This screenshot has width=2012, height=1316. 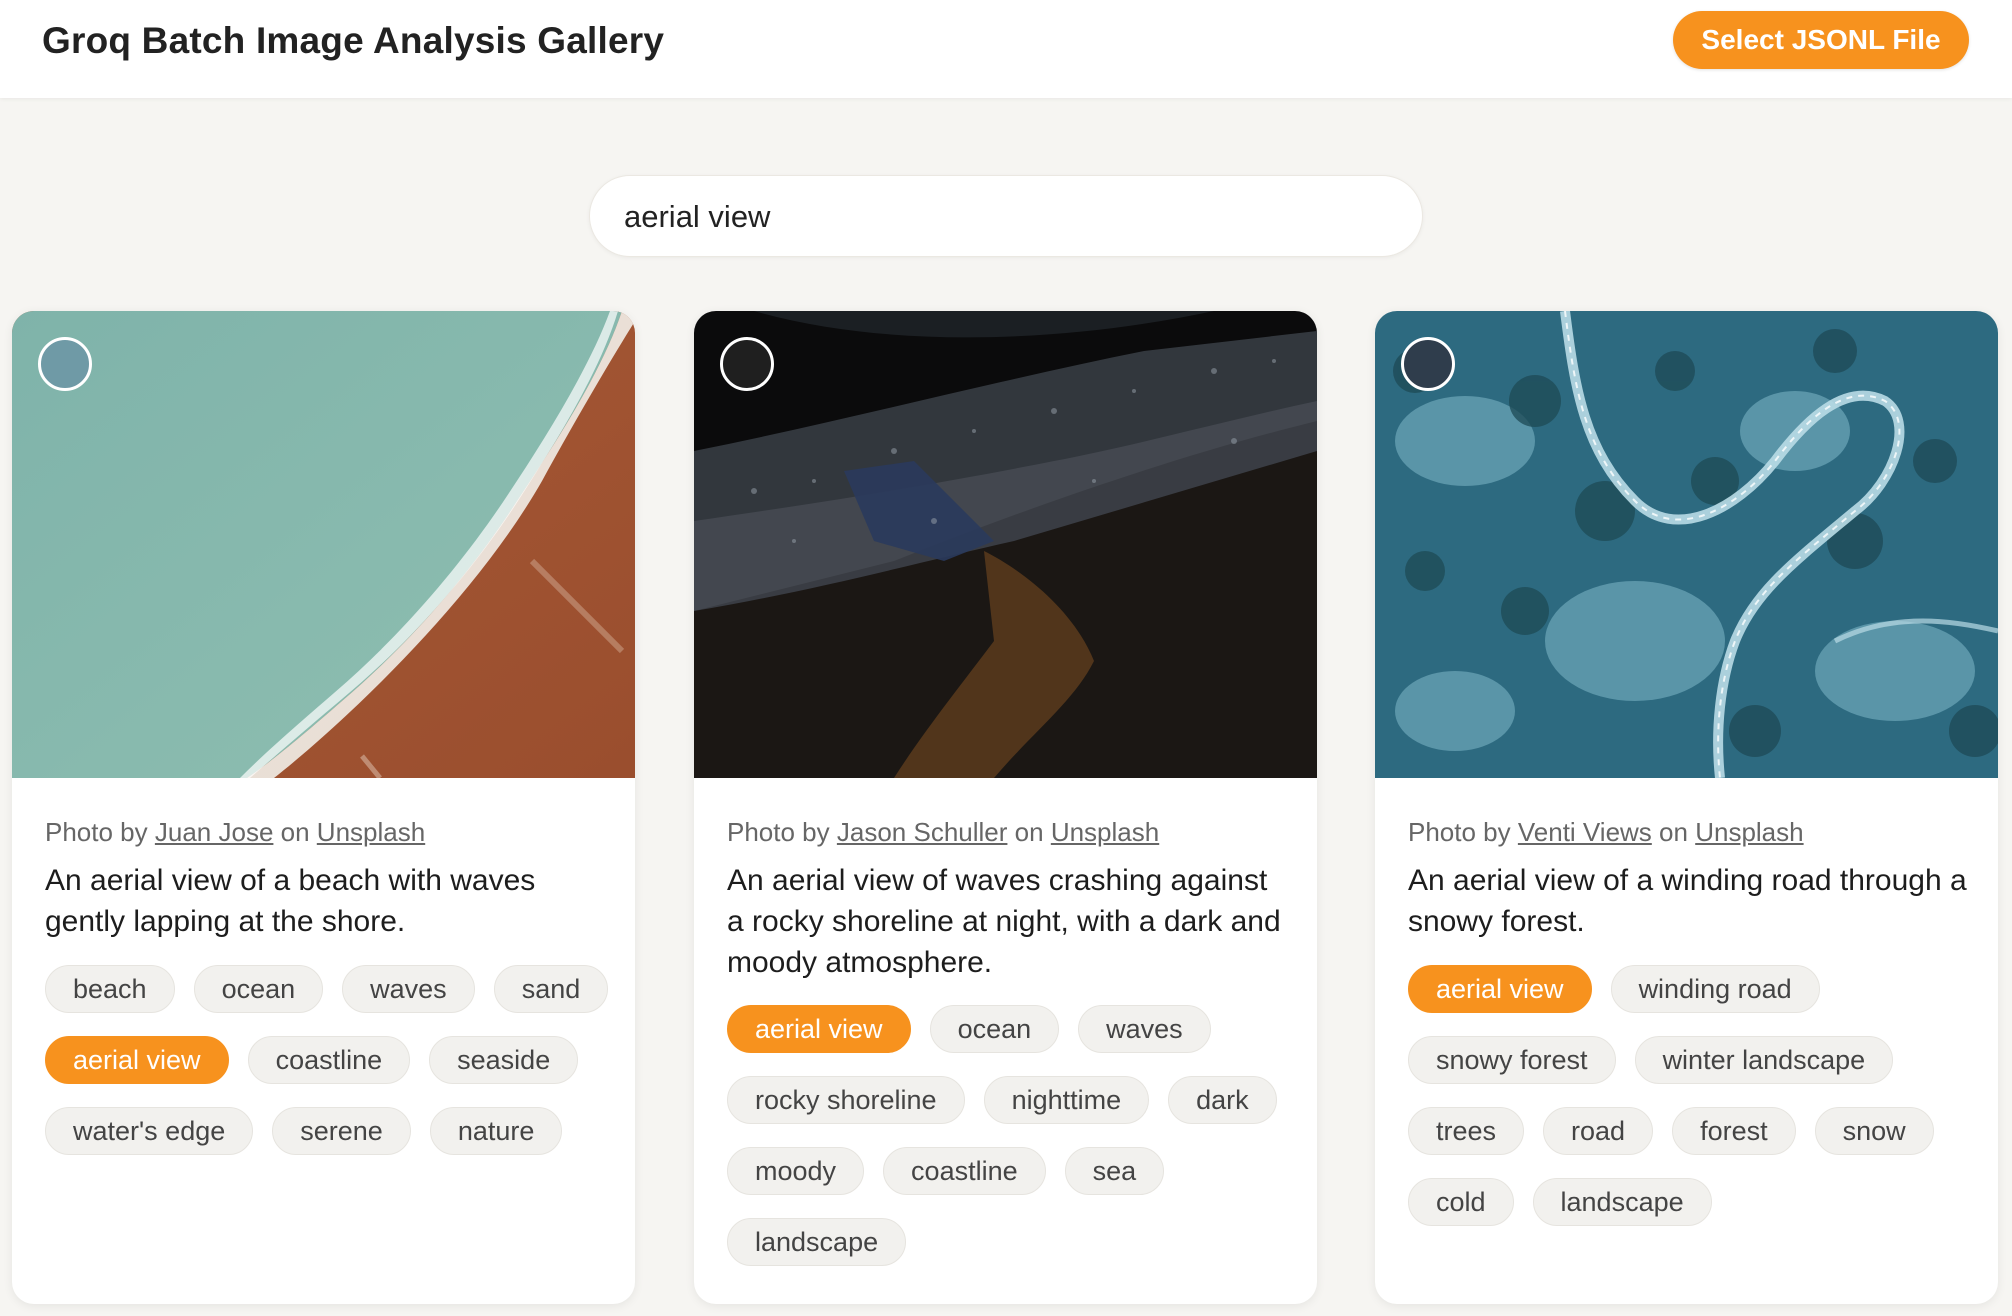 I want to click on search-input, so click(x=1004, y=217).